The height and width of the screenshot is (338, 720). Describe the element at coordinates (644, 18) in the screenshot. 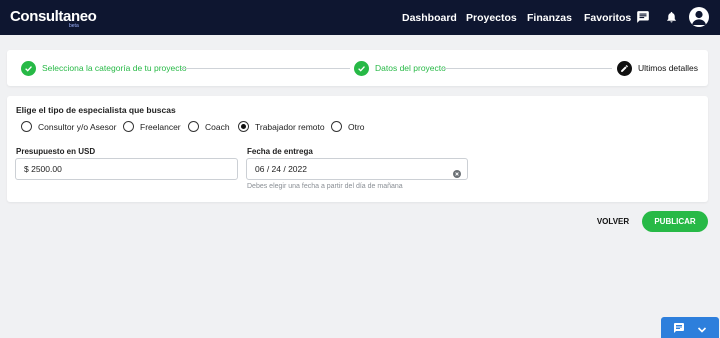

I see `chat-icon` at that location.